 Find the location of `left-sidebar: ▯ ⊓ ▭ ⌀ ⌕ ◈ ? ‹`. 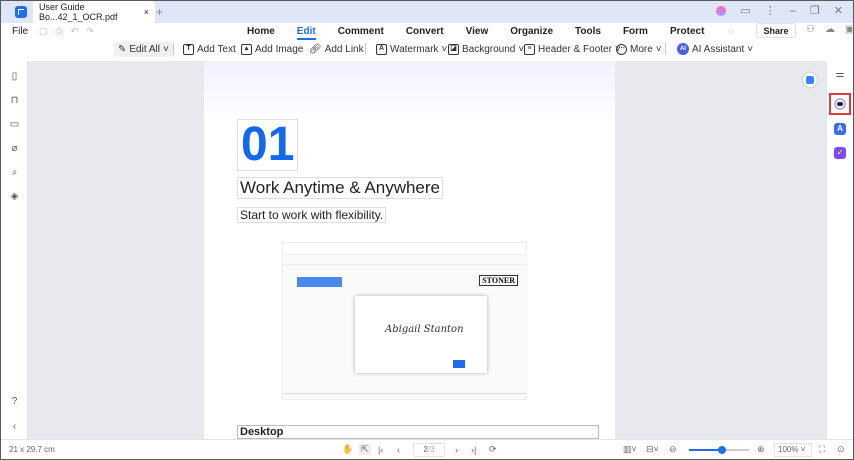

left-sidebar: ▯ ⊓ ▭ ⌀ ⌕ ◈ ? ‹ is located at coordinates (14, 250).